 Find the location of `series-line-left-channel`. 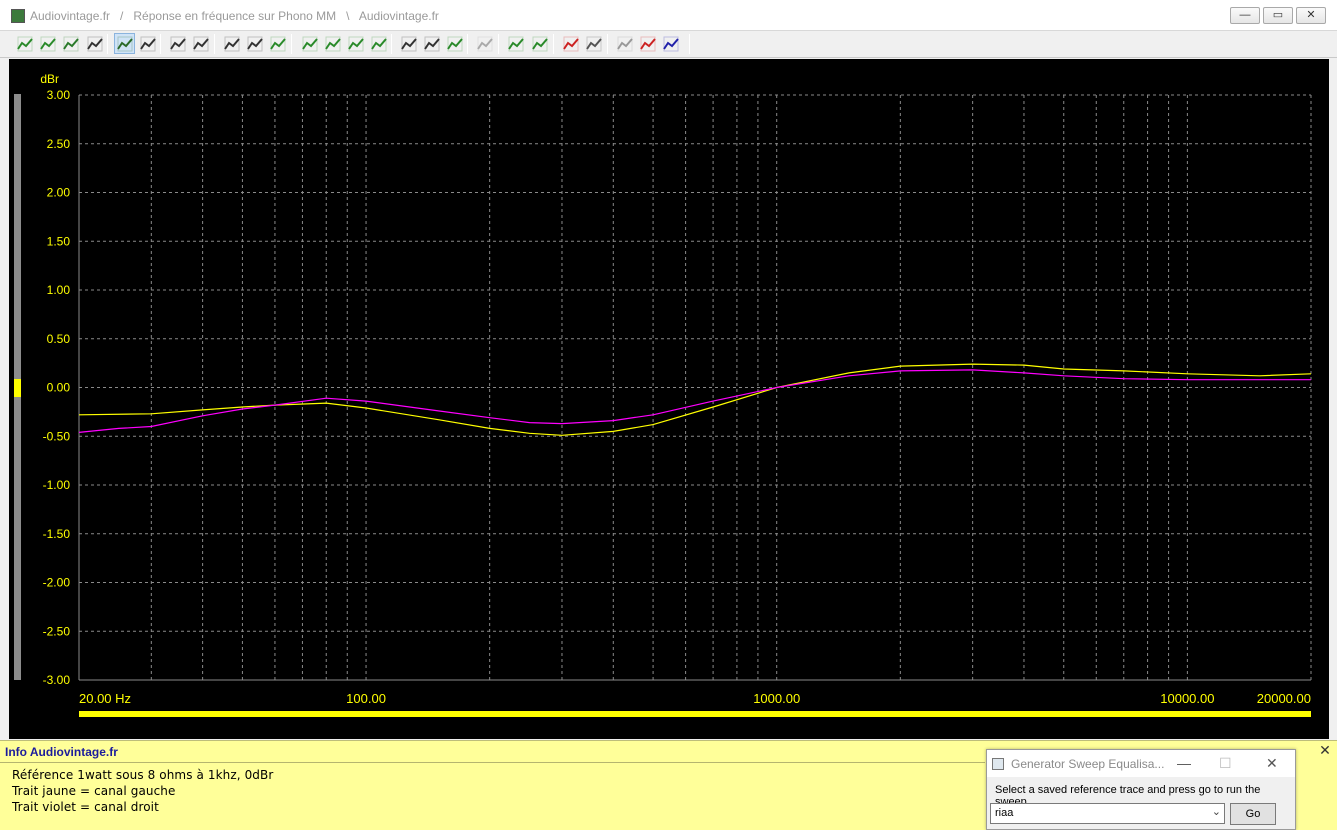

series-line-left-channel is located at coordinates (695, 399).